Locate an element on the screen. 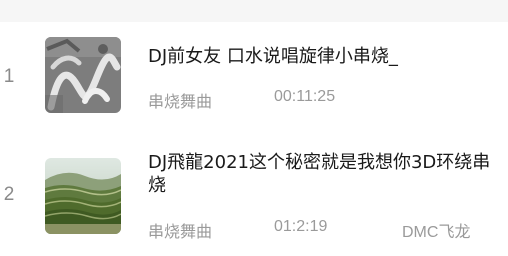 This screenshot has height=256, width=508. song-index: 2 is located at coordinates (9, 194).